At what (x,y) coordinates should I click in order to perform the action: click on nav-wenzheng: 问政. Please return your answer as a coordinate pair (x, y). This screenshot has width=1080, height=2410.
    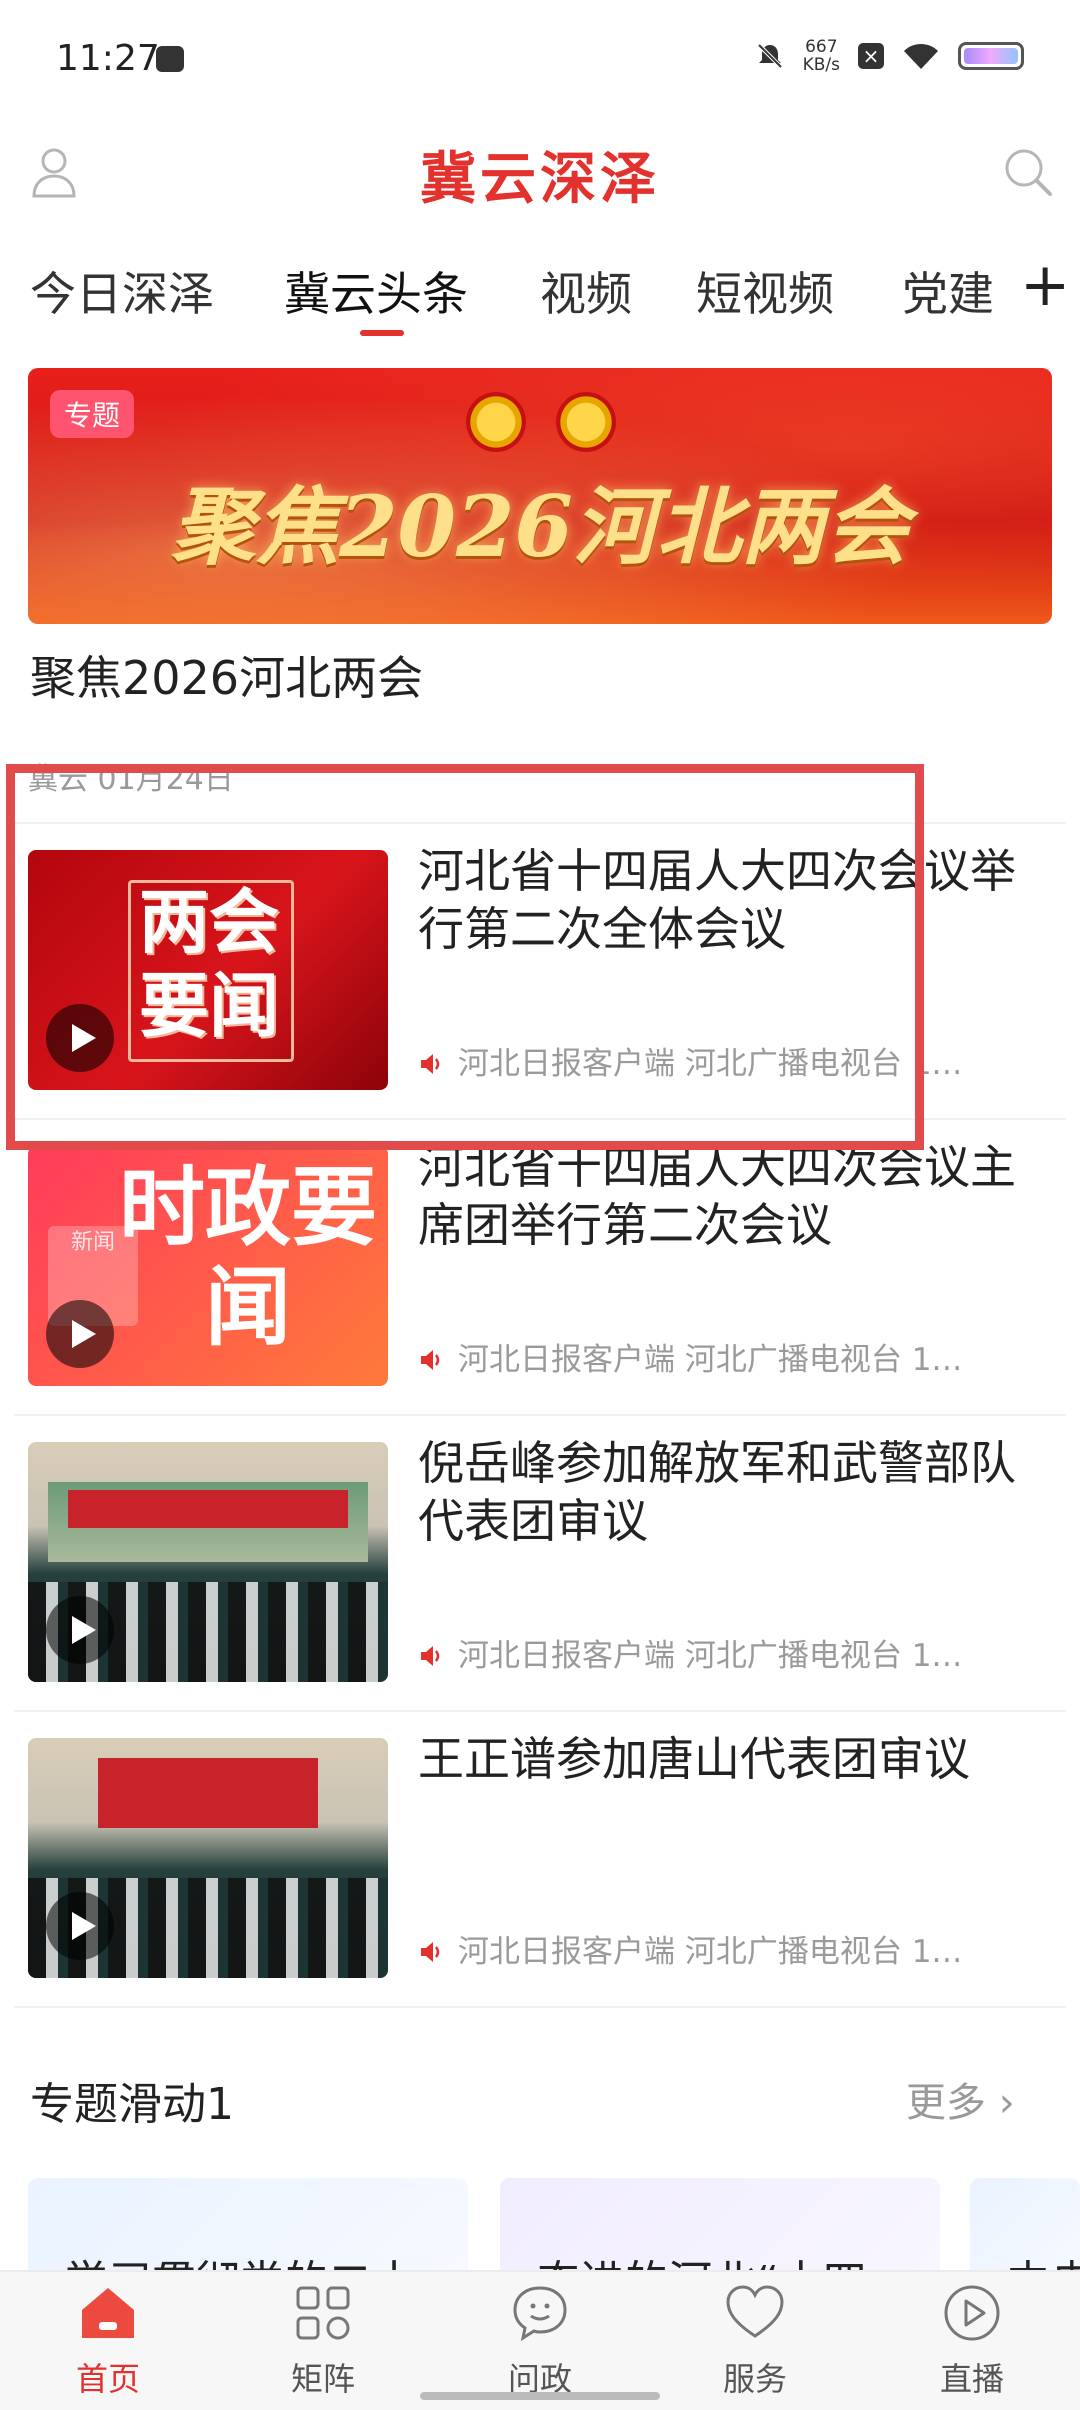
    Looking at the image, I should click on (540, 2341).